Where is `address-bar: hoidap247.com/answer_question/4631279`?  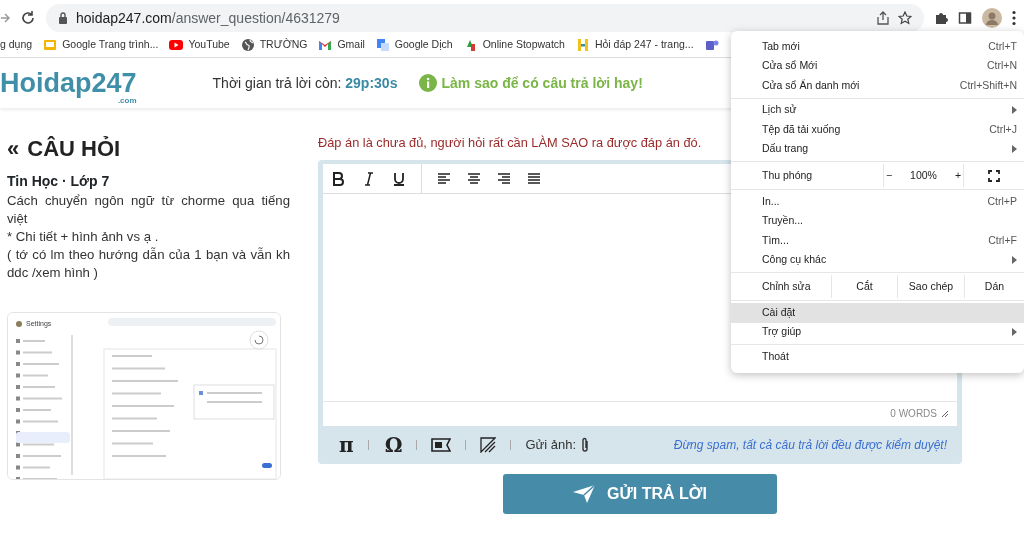 address-bar: hoidap247.com/answer_question/4631279 is located at coordinates (485, 18).